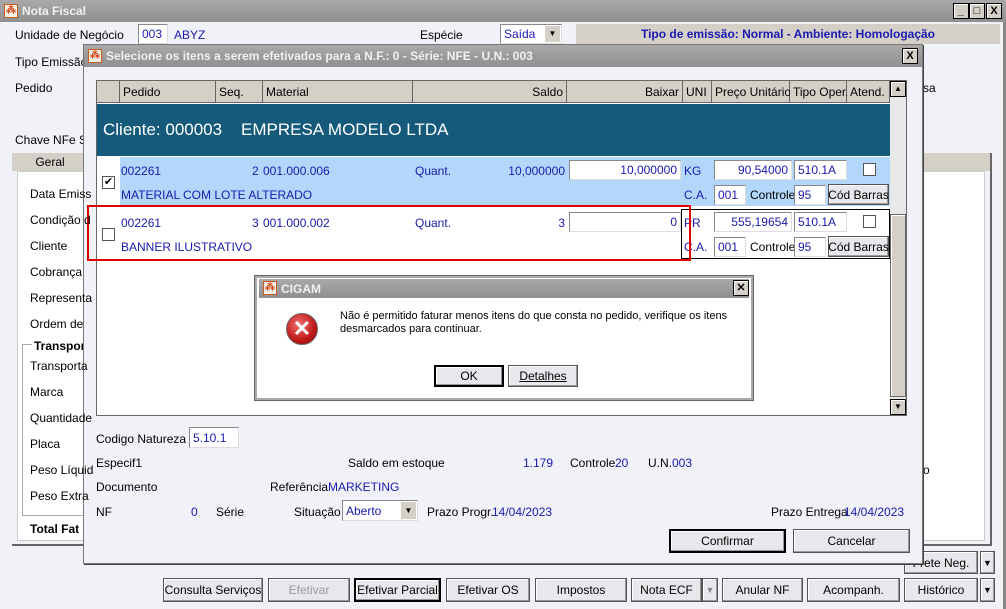 The image size is (1006, 609). I want to click on unidade-name: ABYZ, so click(190, 35).